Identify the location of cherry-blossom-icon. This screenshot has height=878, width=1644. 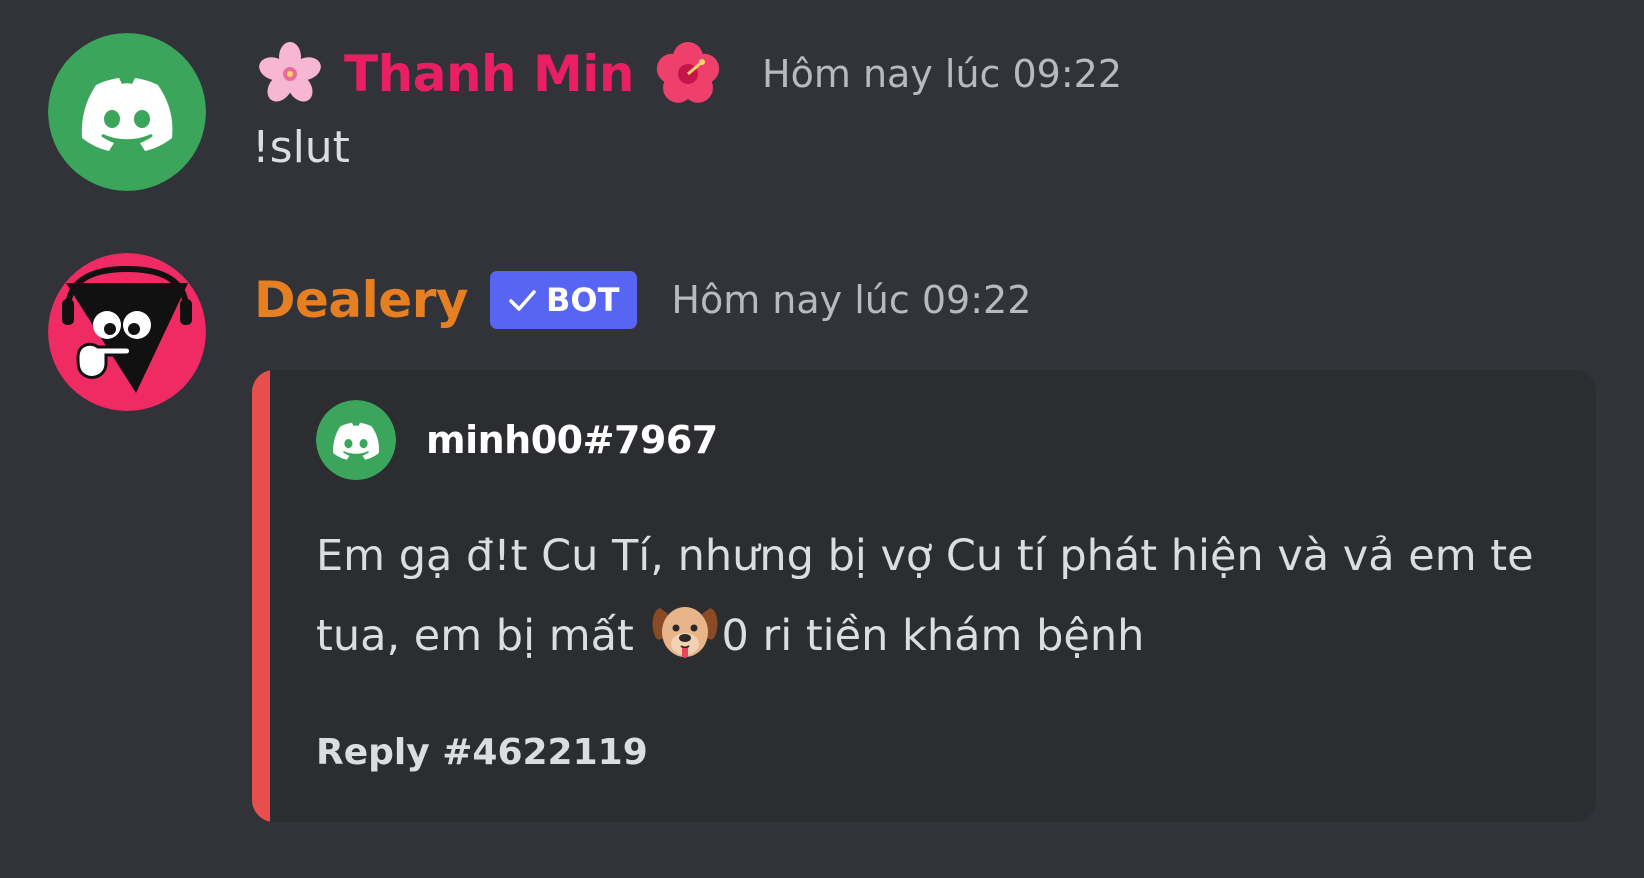
(290, 74).